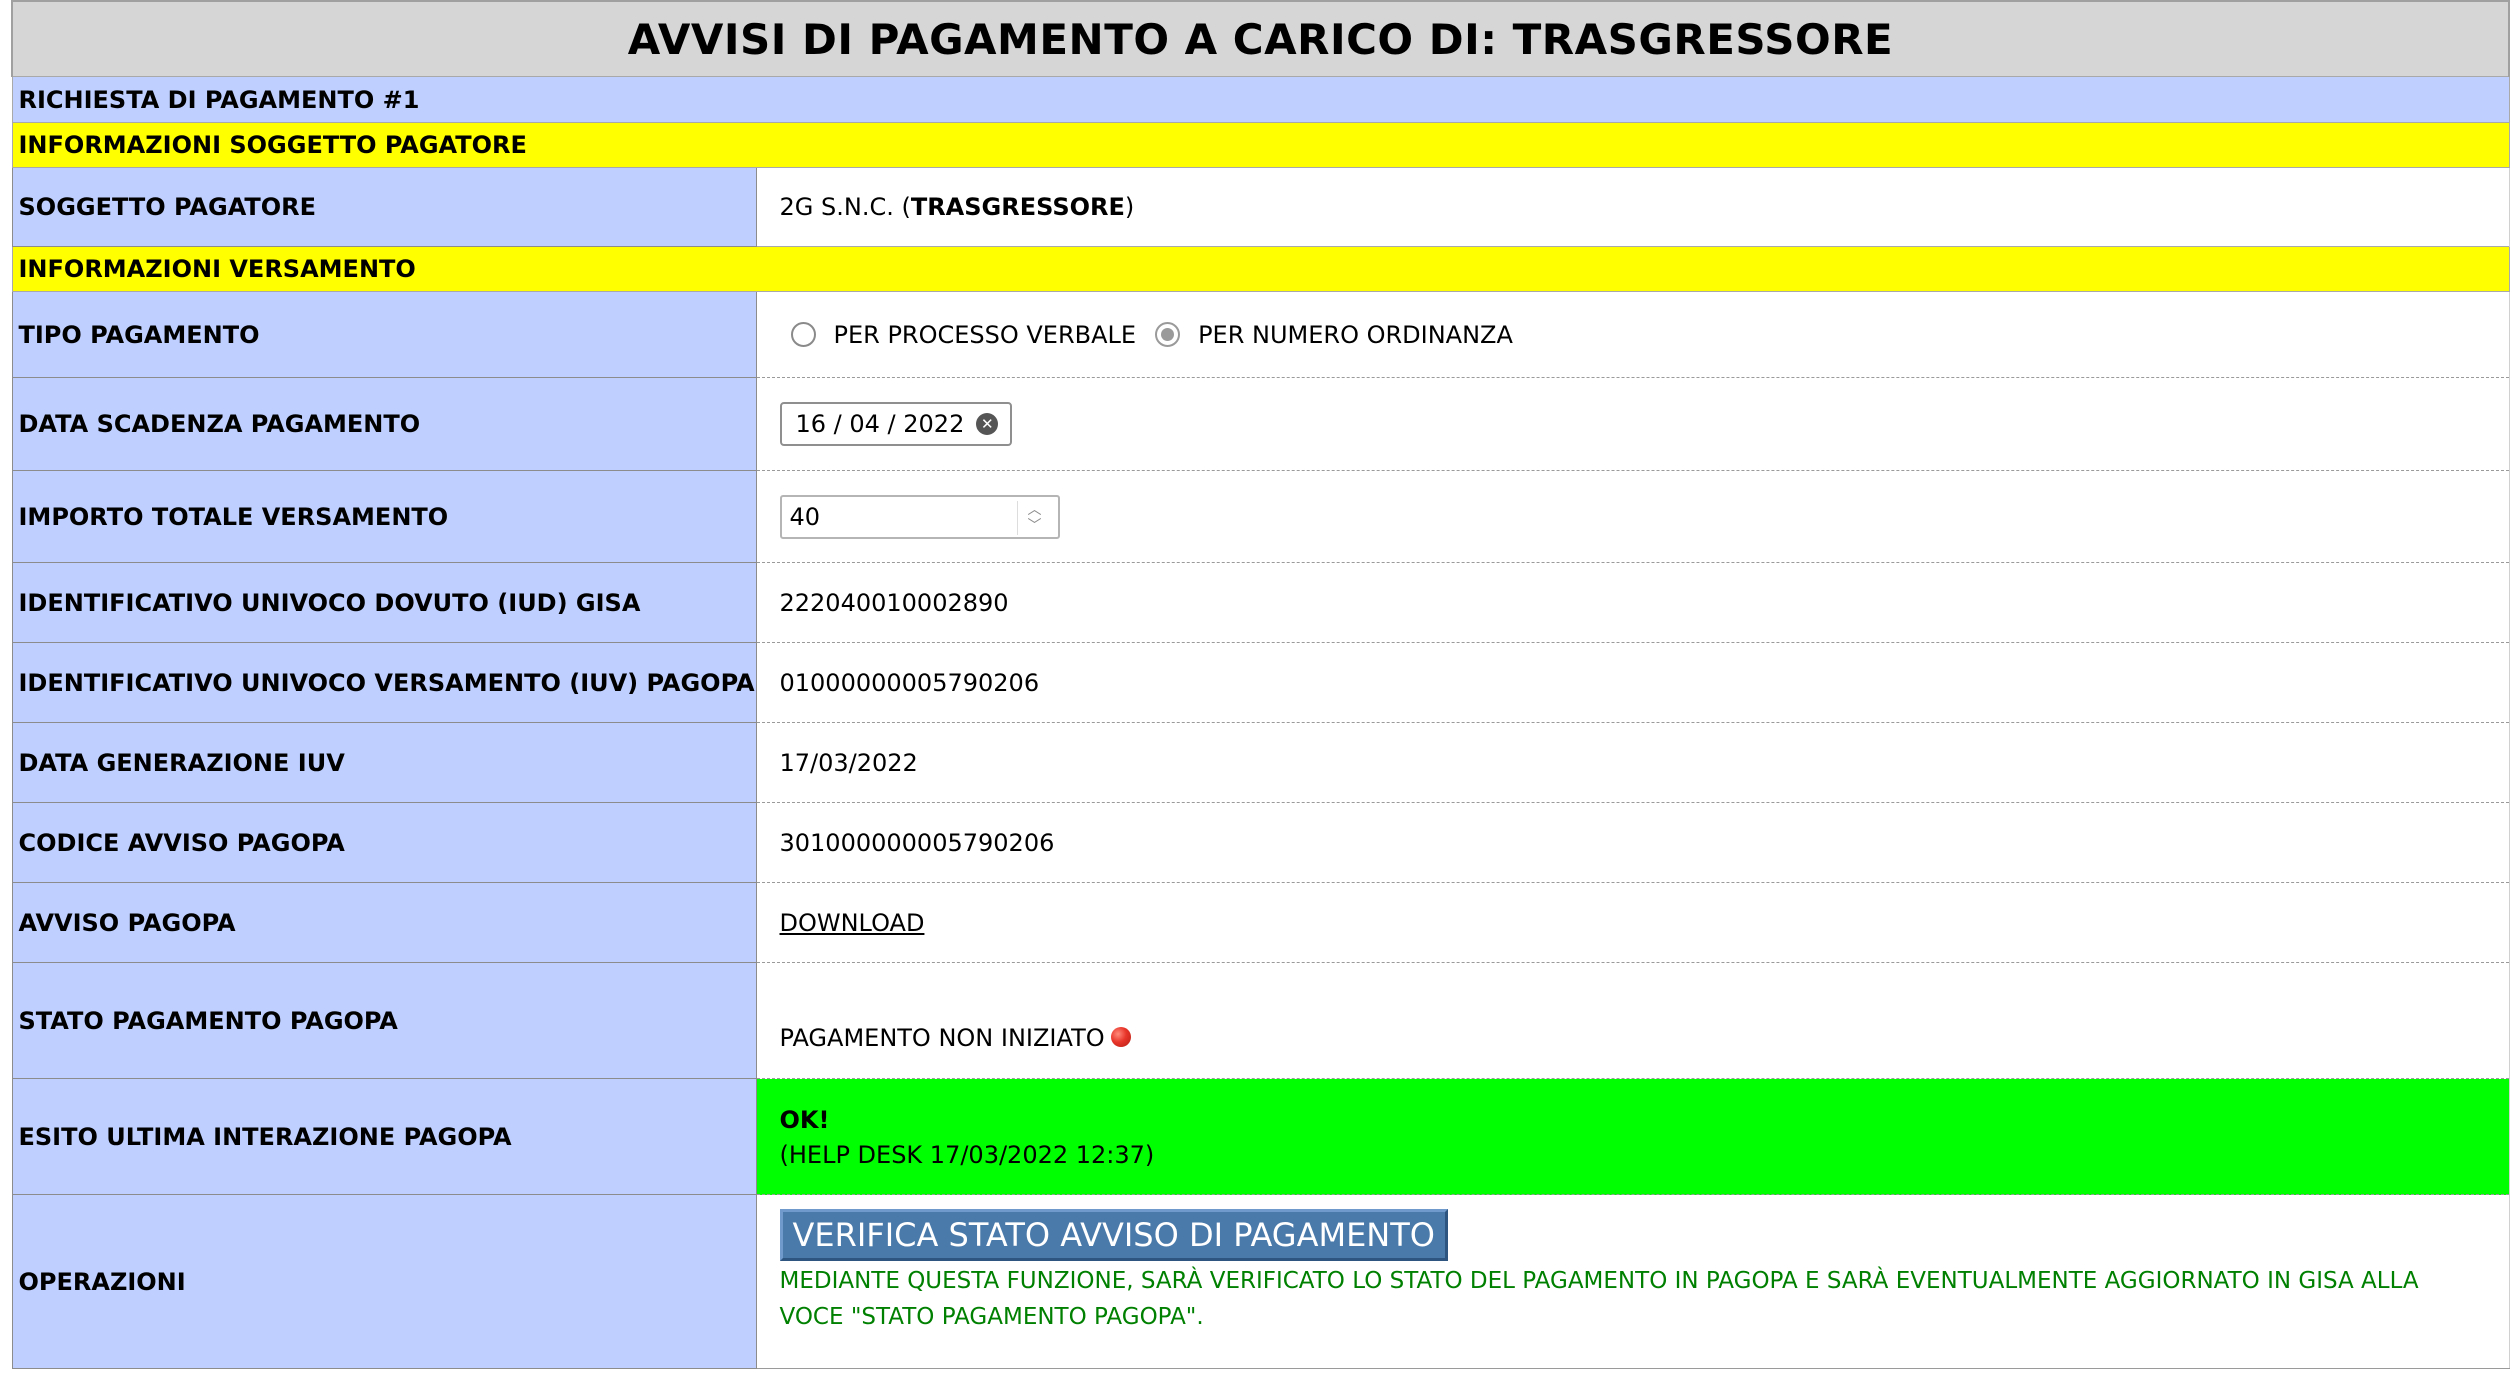  I want to click on iud-value: 222040010002890, so click(1633, 602).